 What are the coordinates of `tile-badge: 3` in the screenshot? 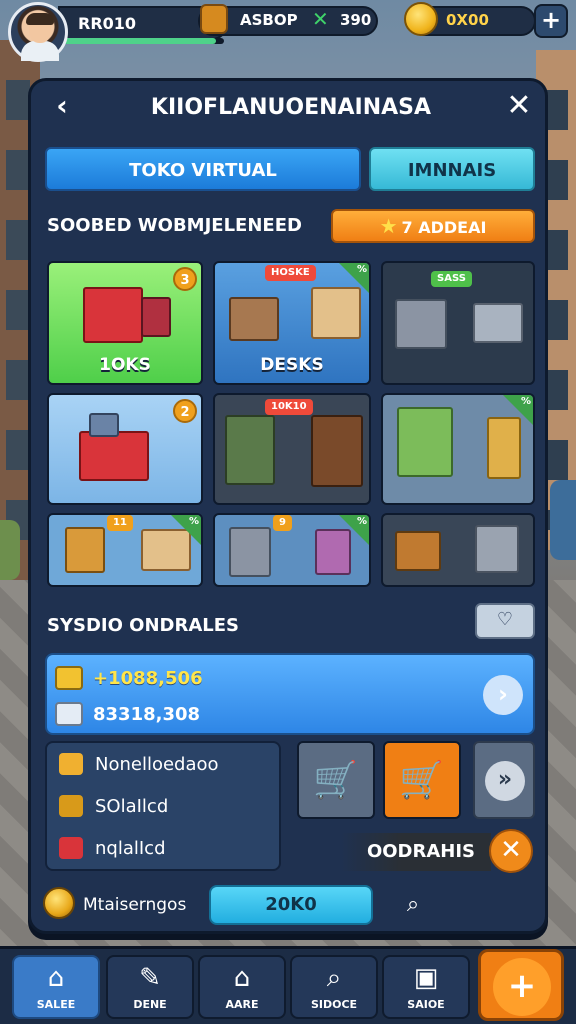 It's located at (185, 279).